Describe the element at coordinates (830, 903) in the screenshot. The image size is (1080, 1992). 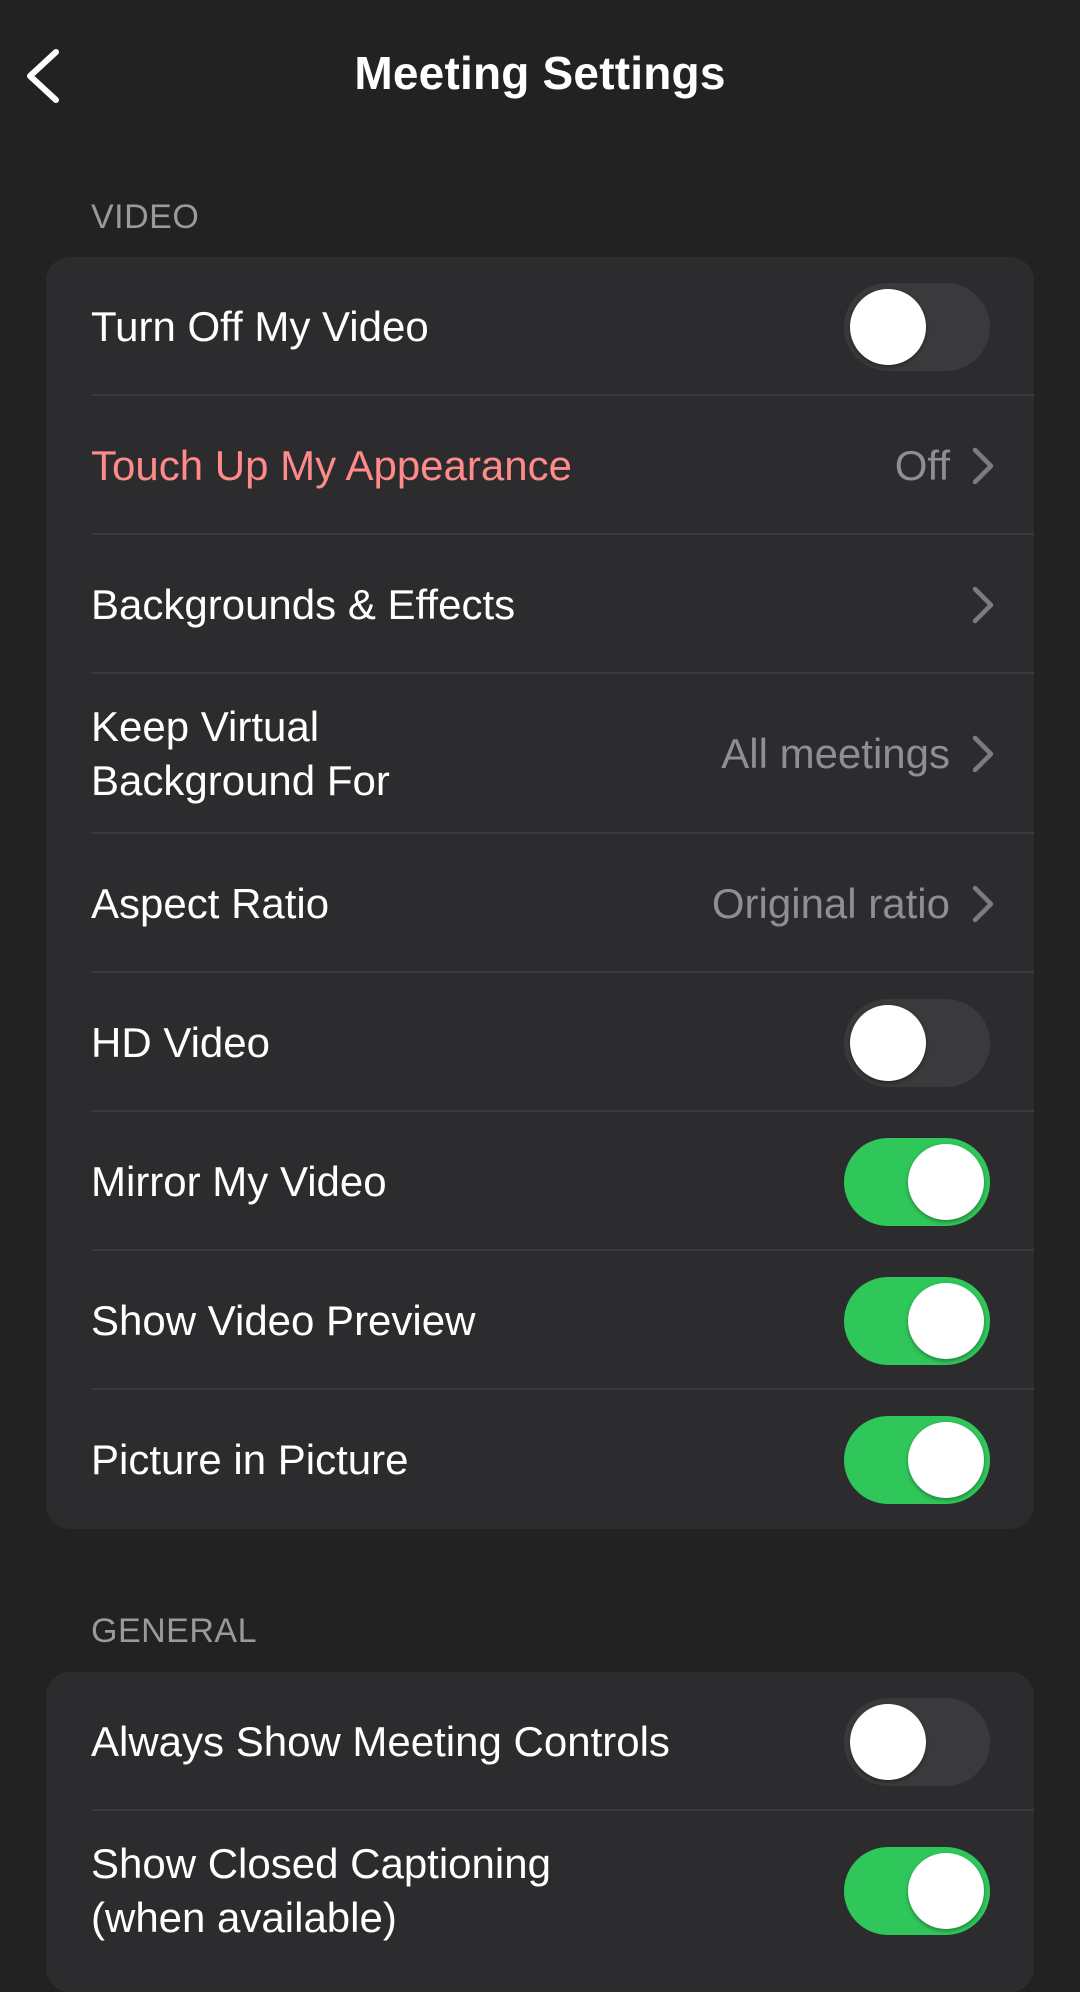
I see `row-value: Original ratio` at that location.